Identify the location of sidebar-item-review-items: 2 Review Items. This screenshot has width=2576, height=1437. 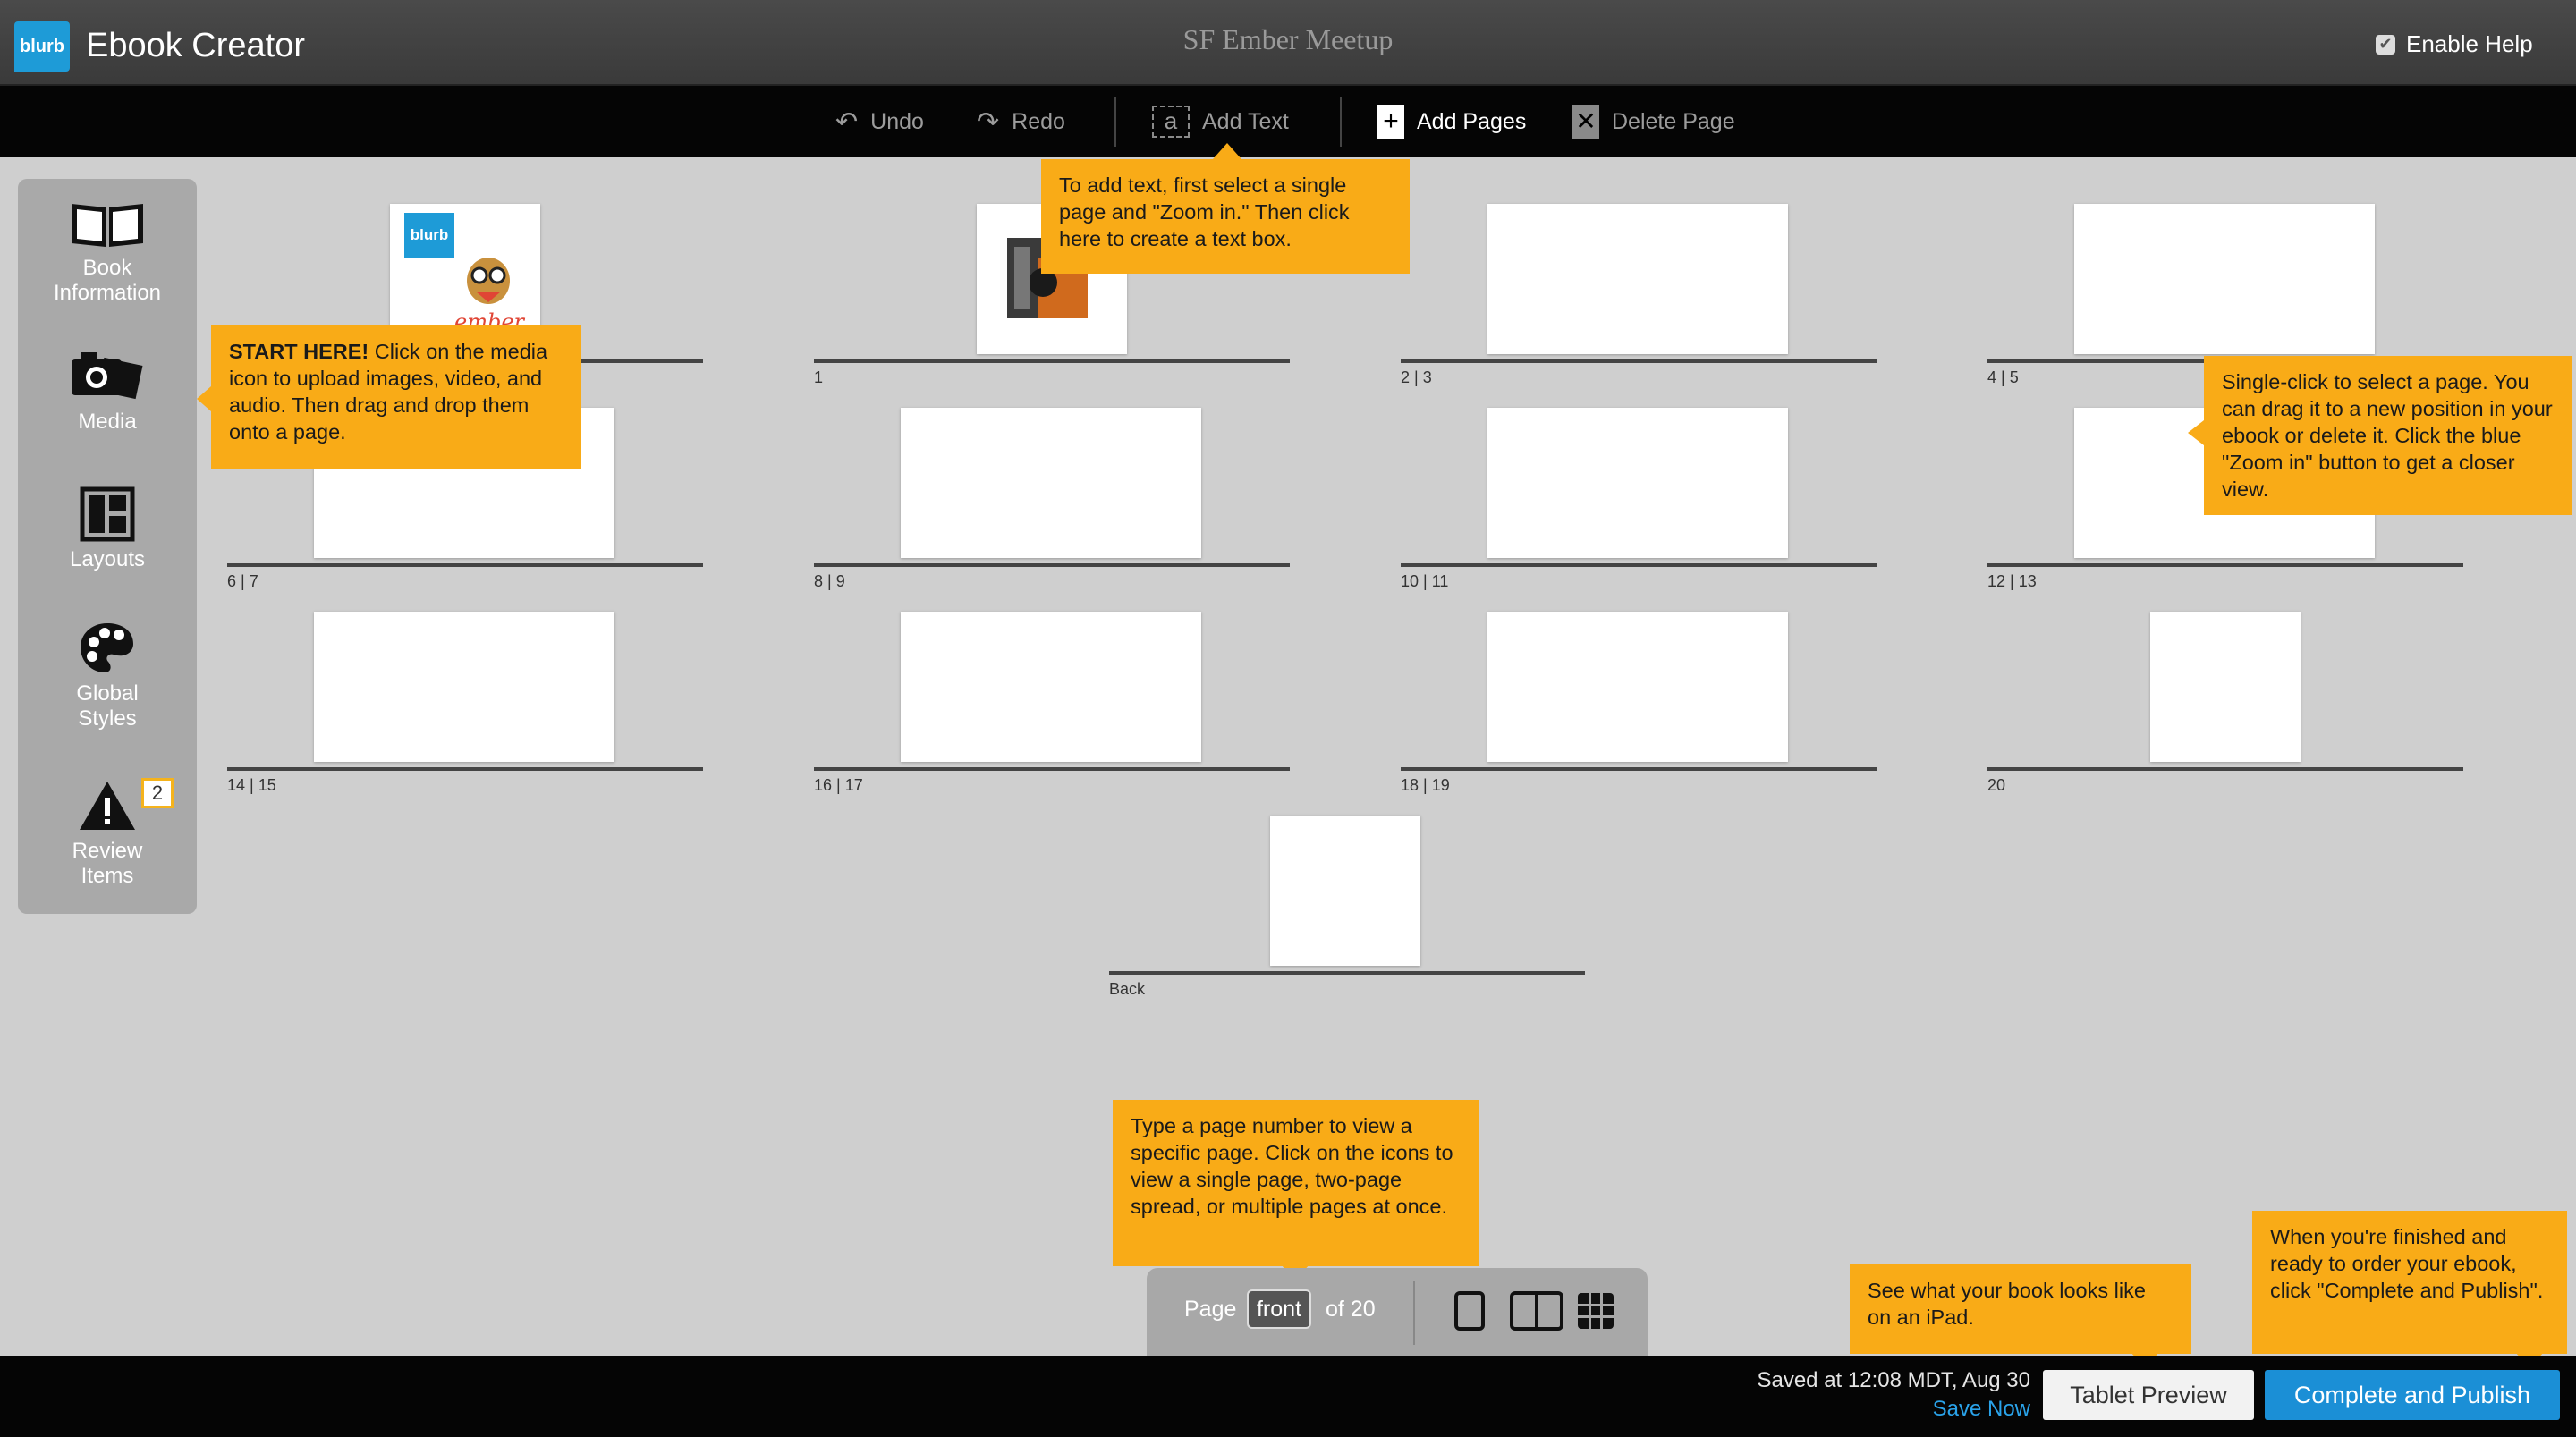
(107, 834).